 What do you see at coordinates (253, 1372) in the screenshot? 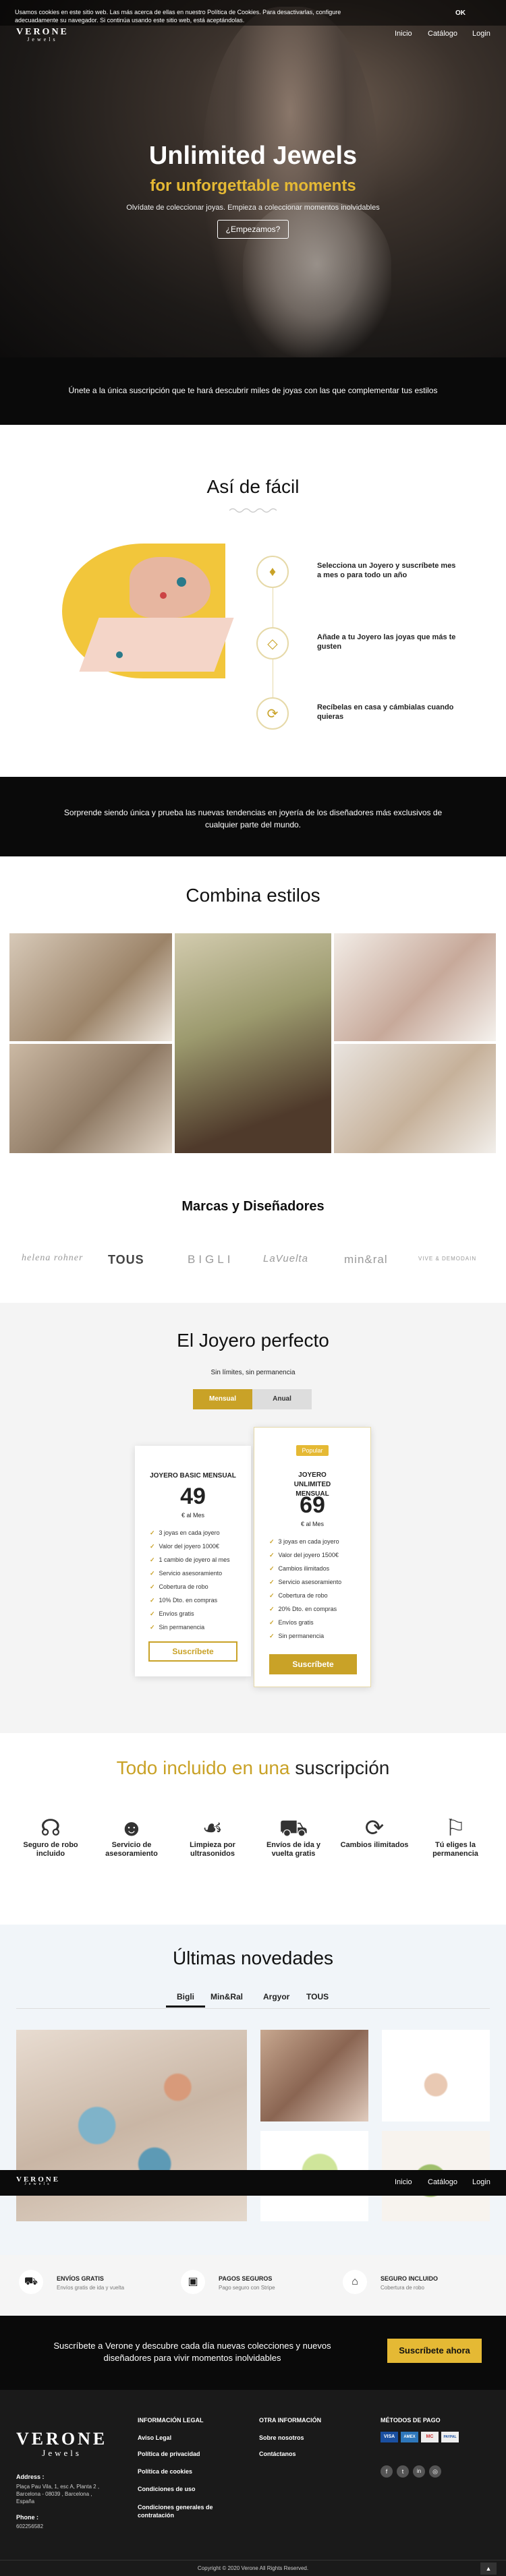
I see `pricing-subtitle: Sin límites, sin permanencia` at bounding box center [253, 1372].